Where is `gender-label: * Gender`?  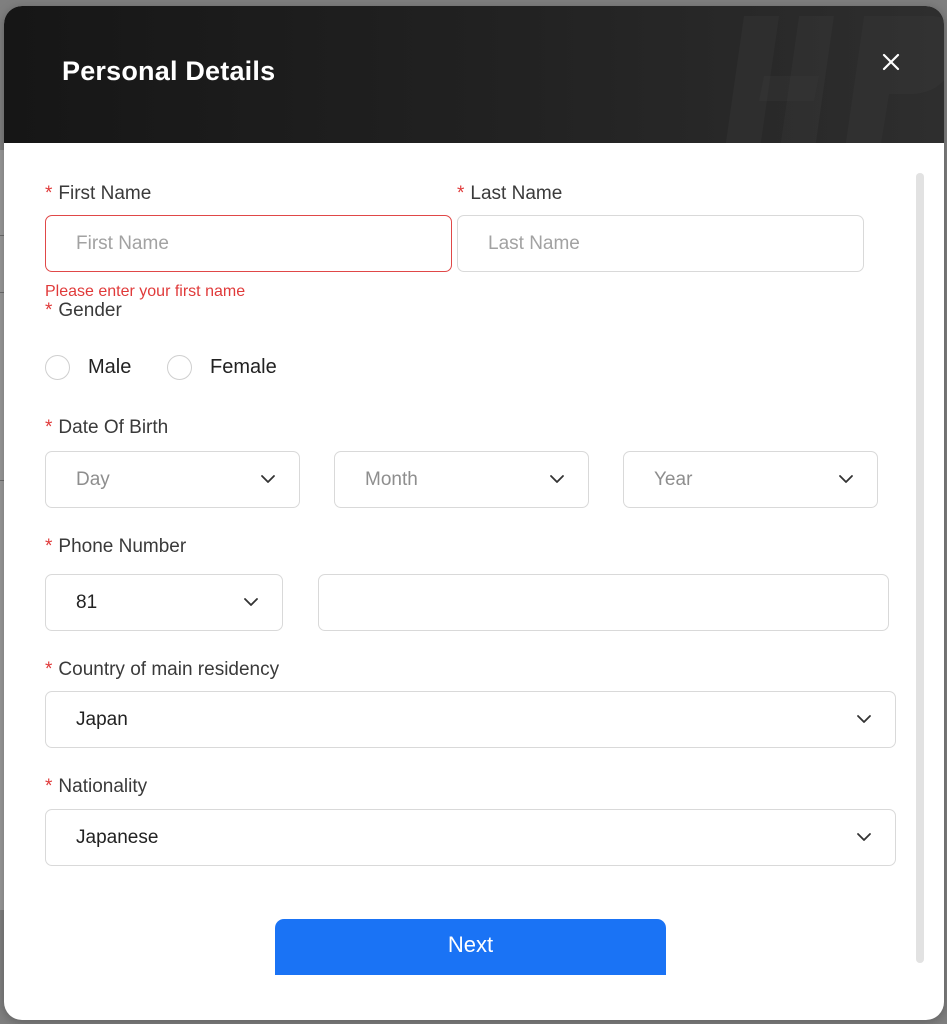
gender-label: * Gender is located at coordinates (83, 311).